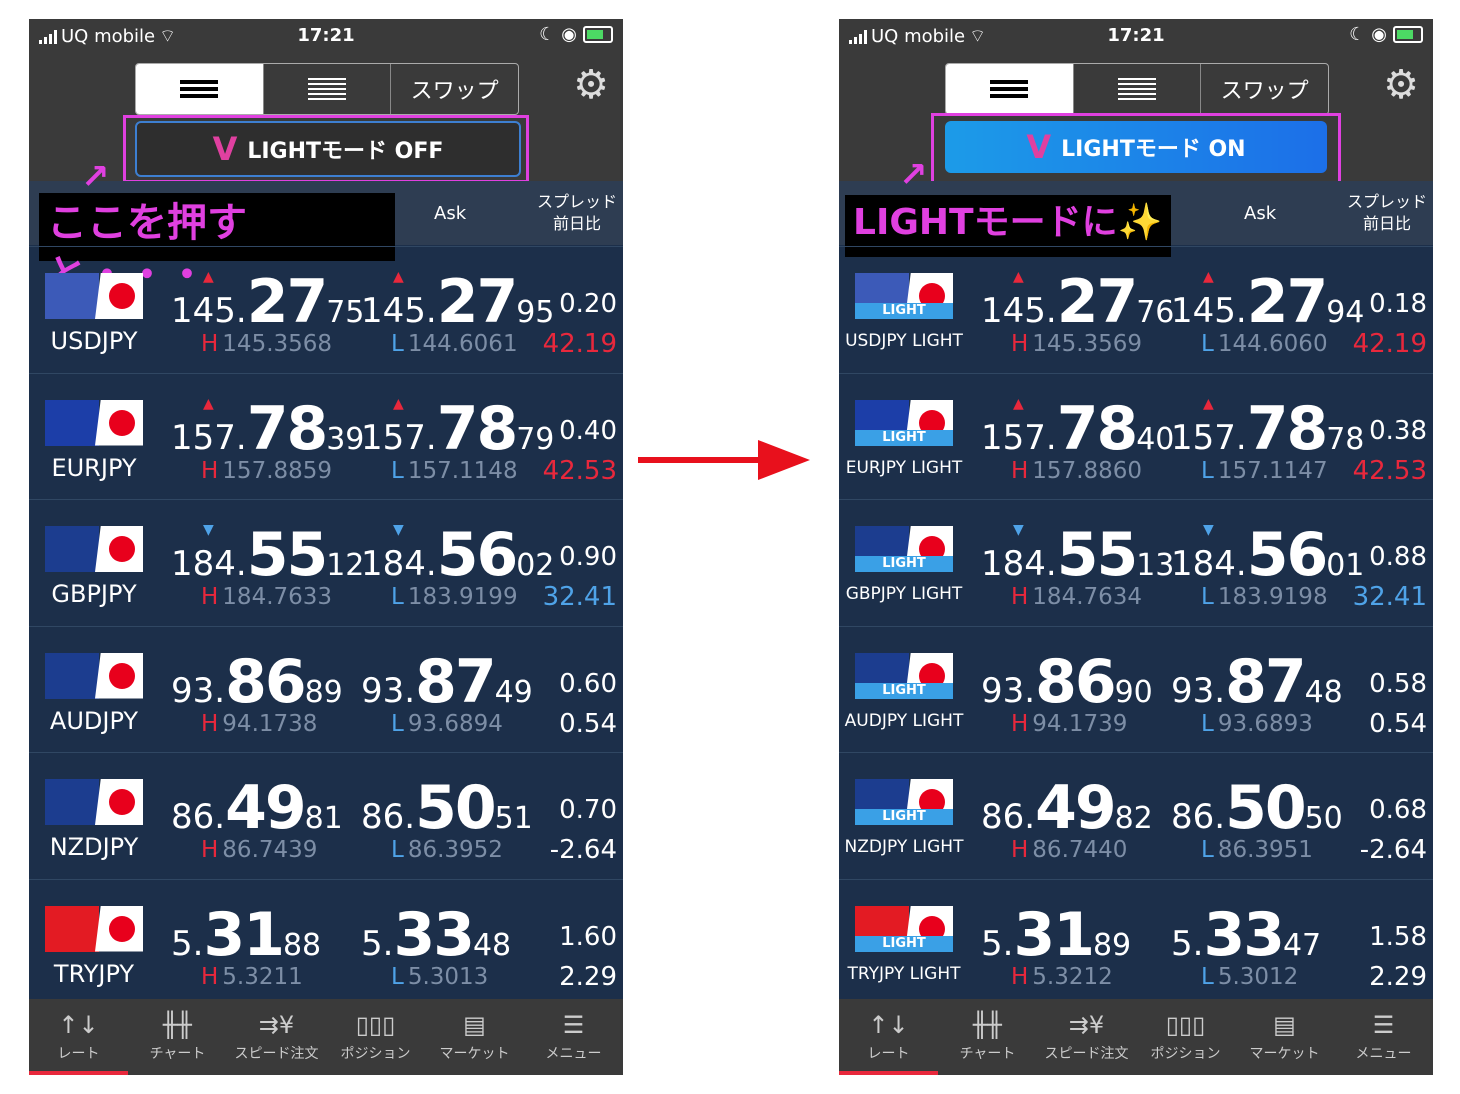  Describe the element at coordinates (95, 177) in the screenshot. I see `pointer-arrow-icon: ↗` at that location.